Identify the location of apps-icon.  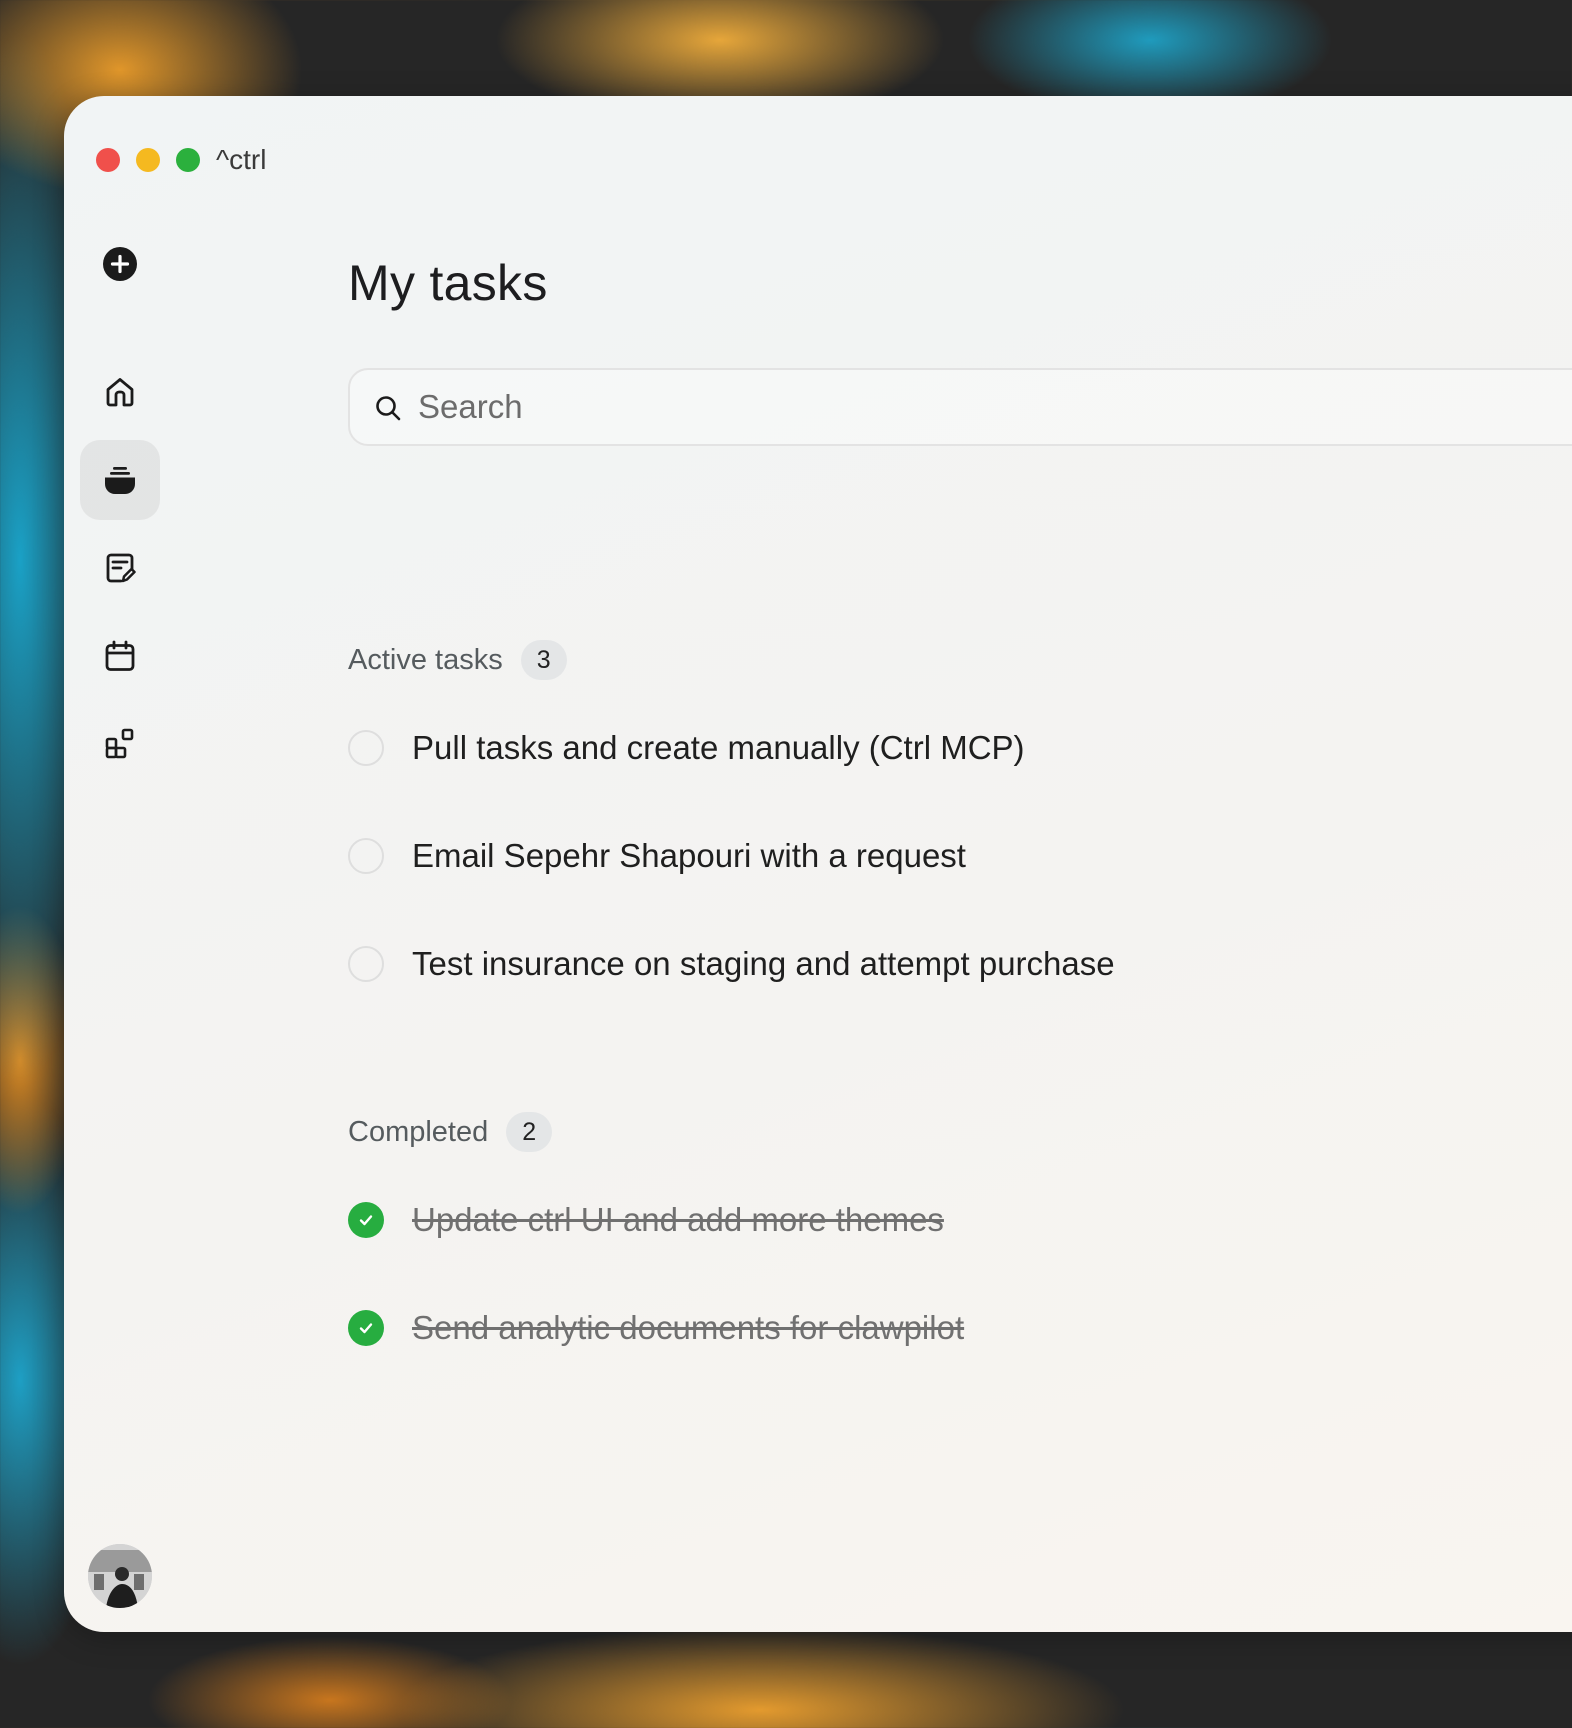
(119, 743).